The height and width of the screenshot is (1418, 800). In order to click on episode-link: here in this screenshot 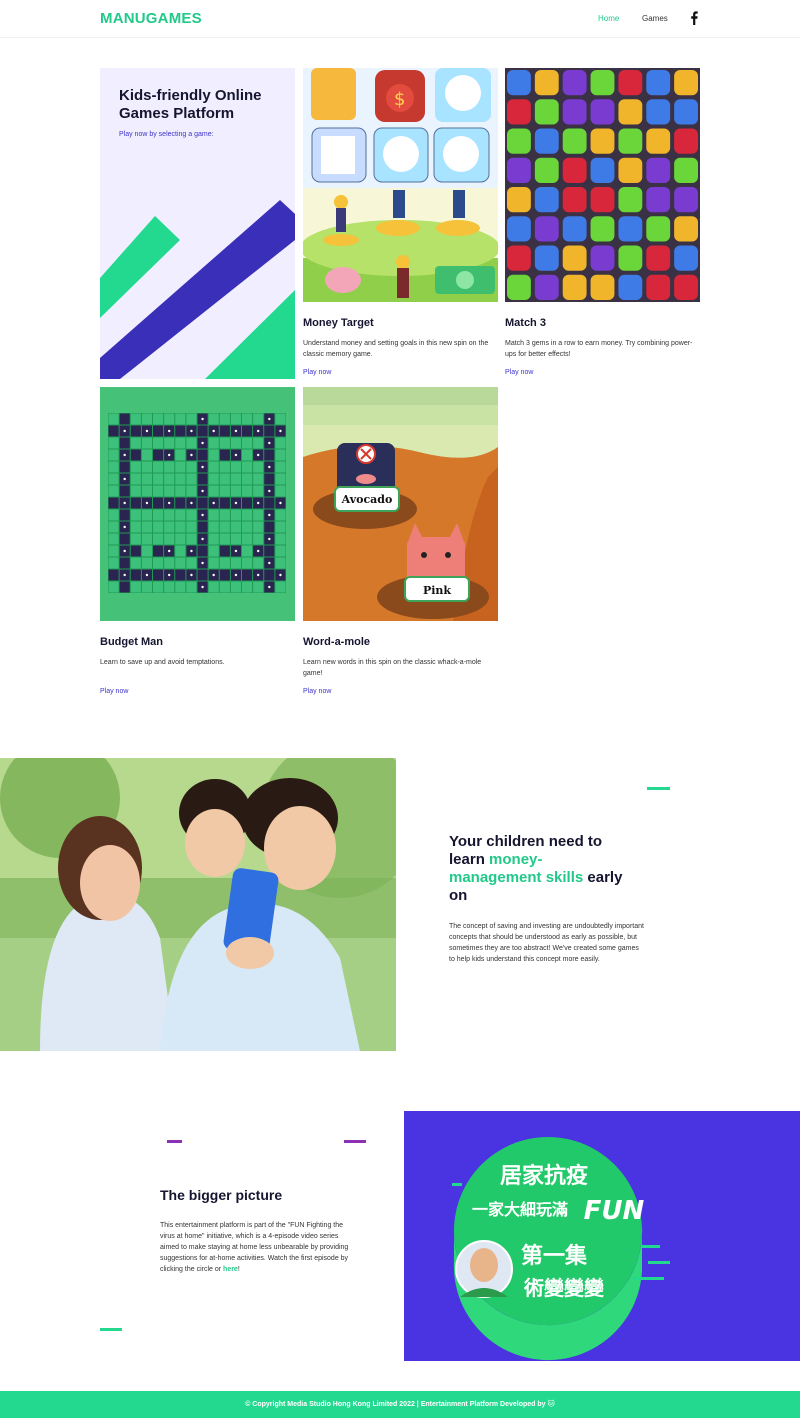, I will do `click(230, 1269)`.